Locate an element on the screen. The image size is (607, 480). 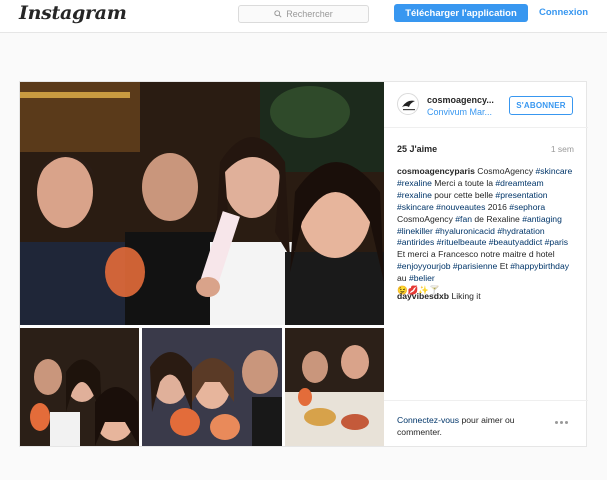
hashtag: #presentation is located at coordinates (521, 195).